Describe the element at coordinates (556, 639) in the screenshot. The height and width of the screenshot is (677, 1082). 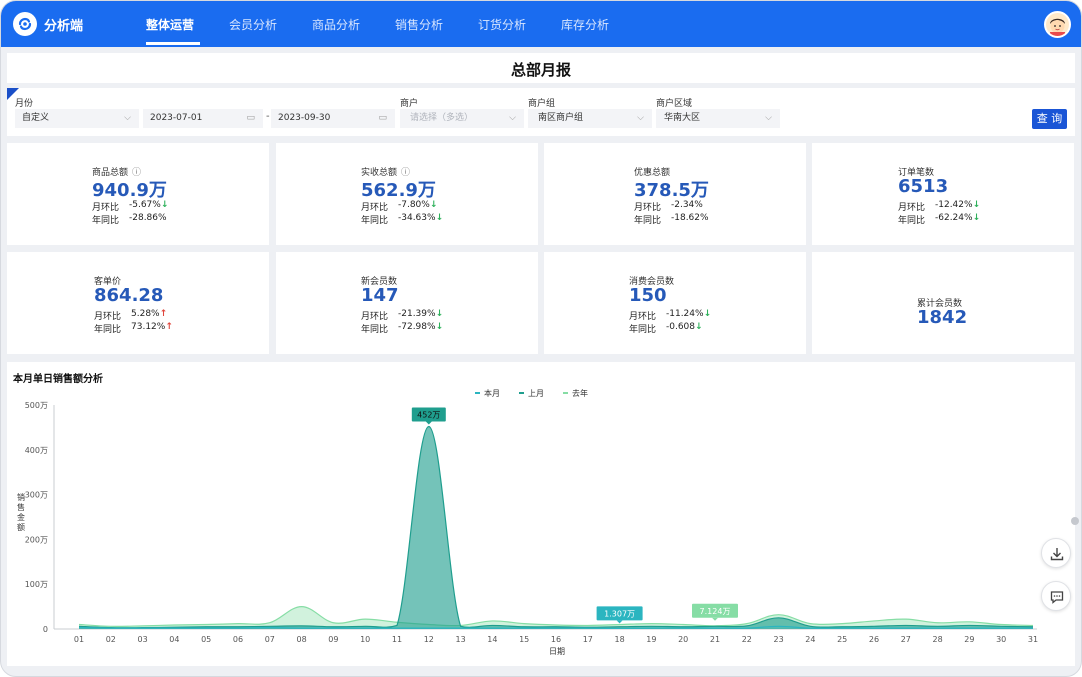
I see `x-tick-label: 16` at that location.